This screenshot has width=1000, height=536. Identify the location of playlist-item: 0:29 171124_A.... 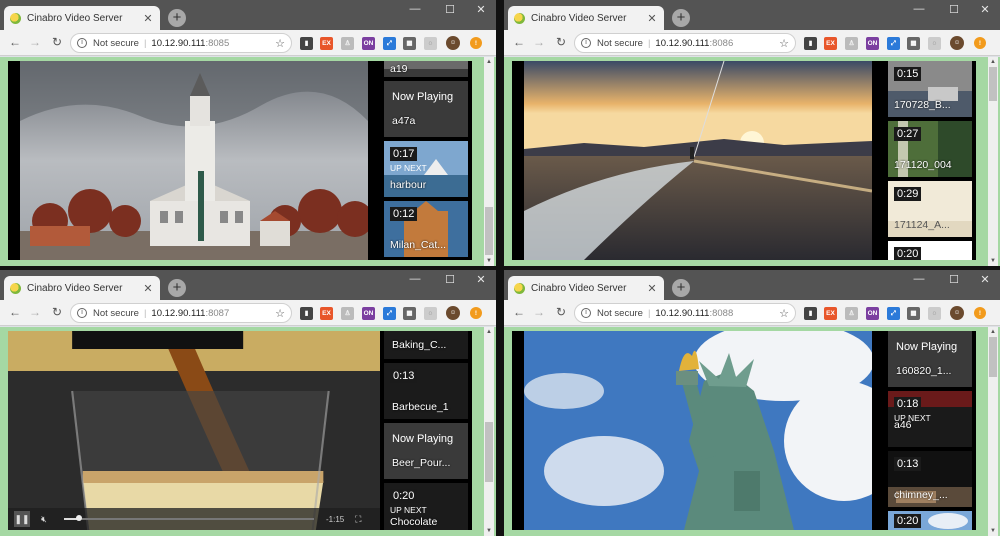
(930, 209).